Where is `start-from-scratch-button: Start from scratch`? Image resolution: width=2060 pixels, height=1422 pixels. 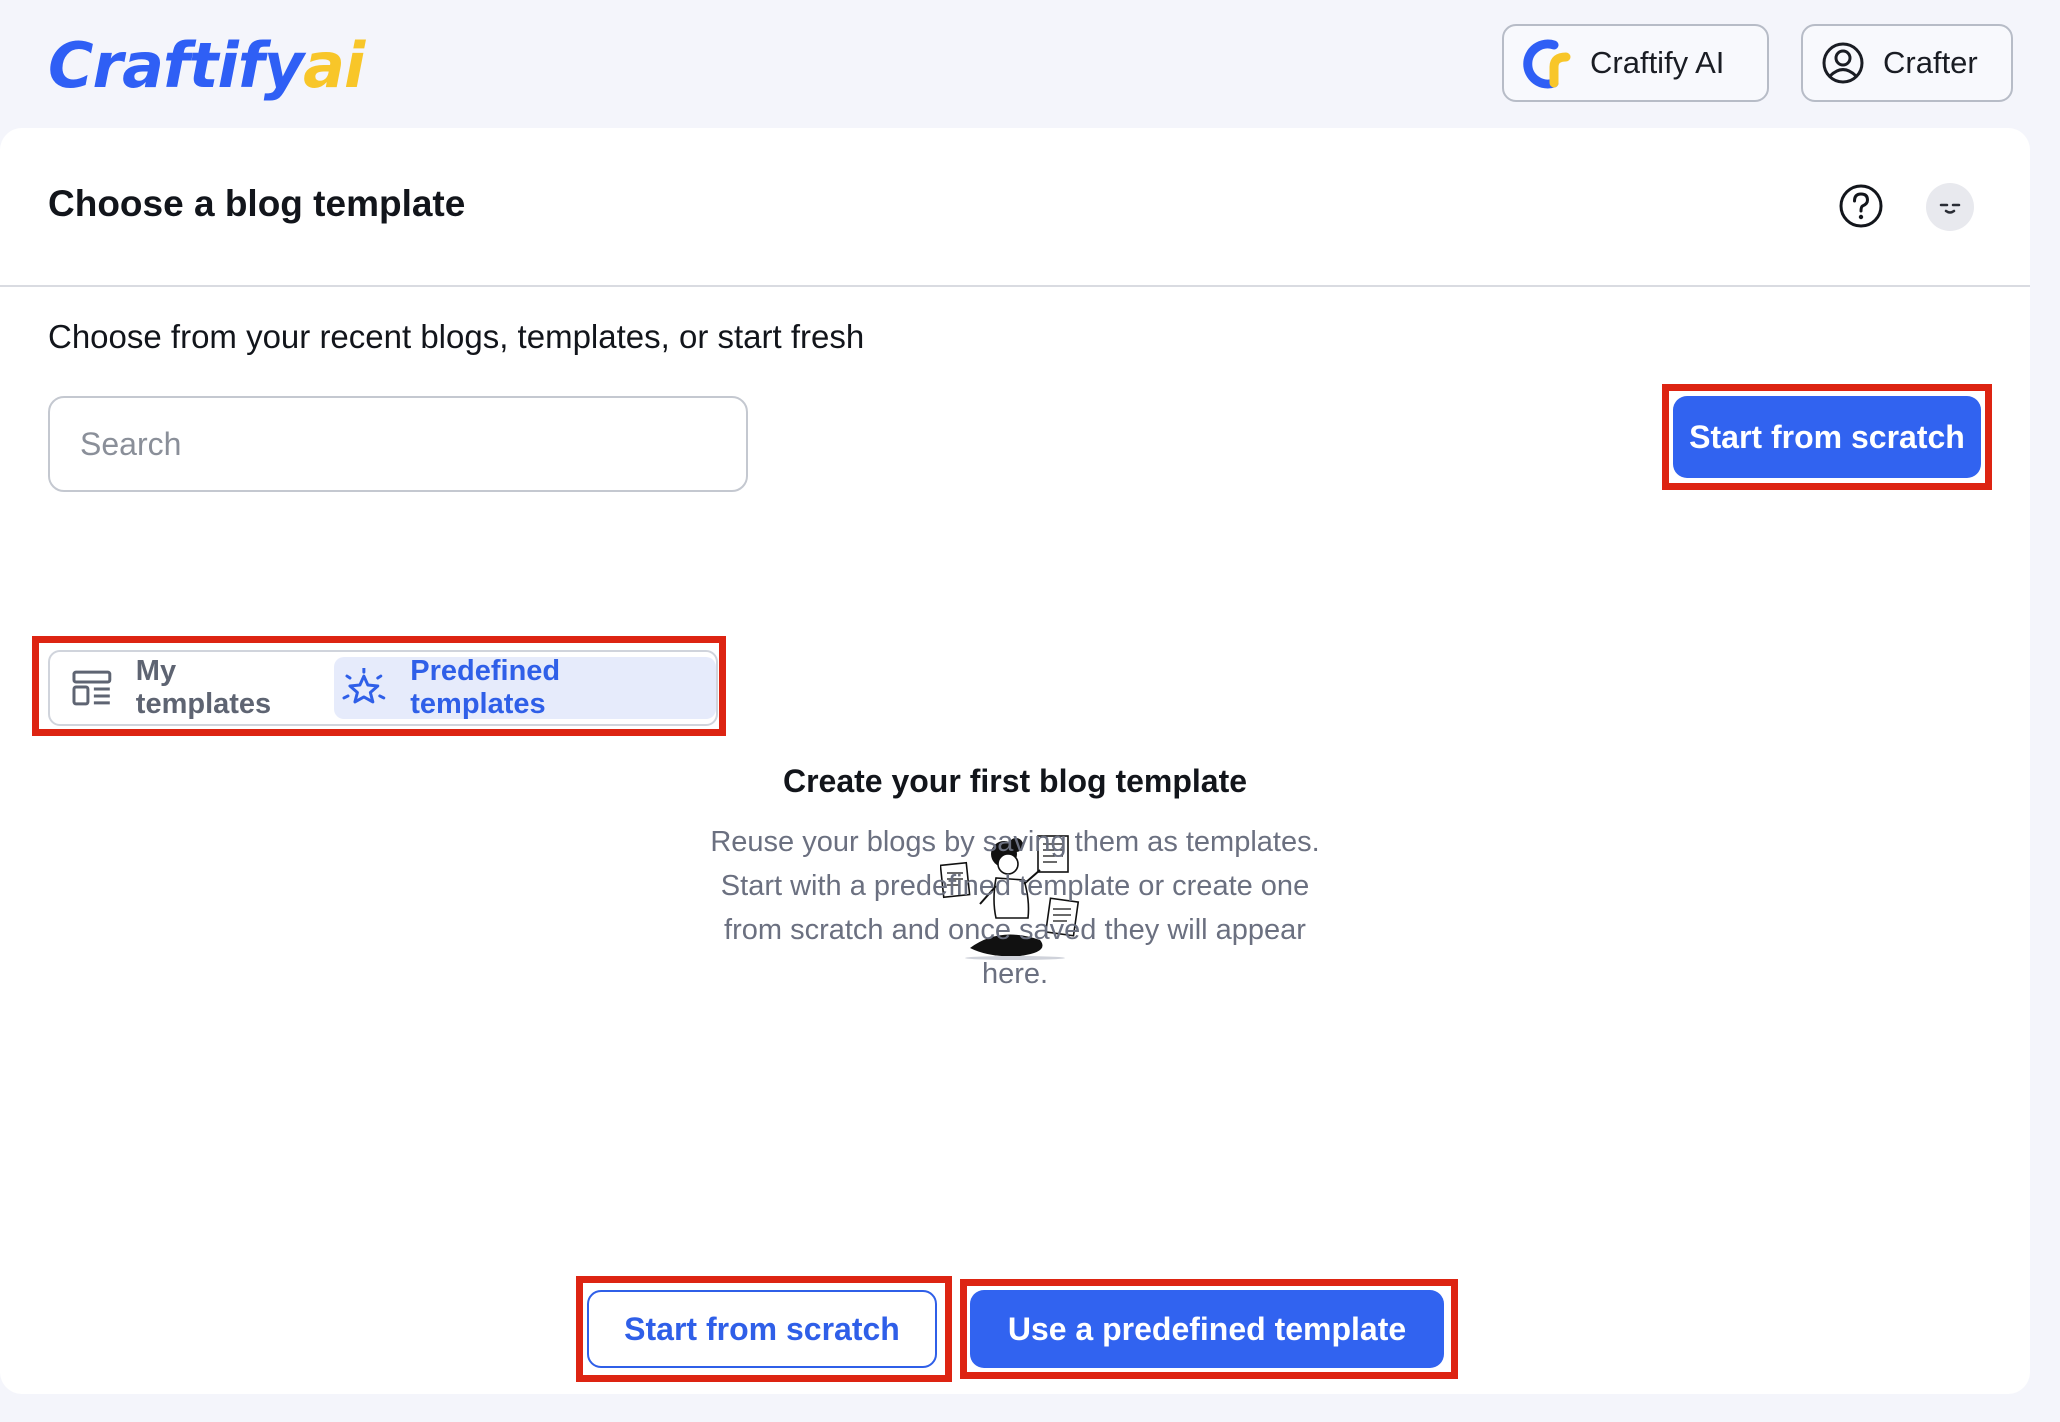
start-from-scratch-button: Start from scratch is located at coordinates (1827, 437).